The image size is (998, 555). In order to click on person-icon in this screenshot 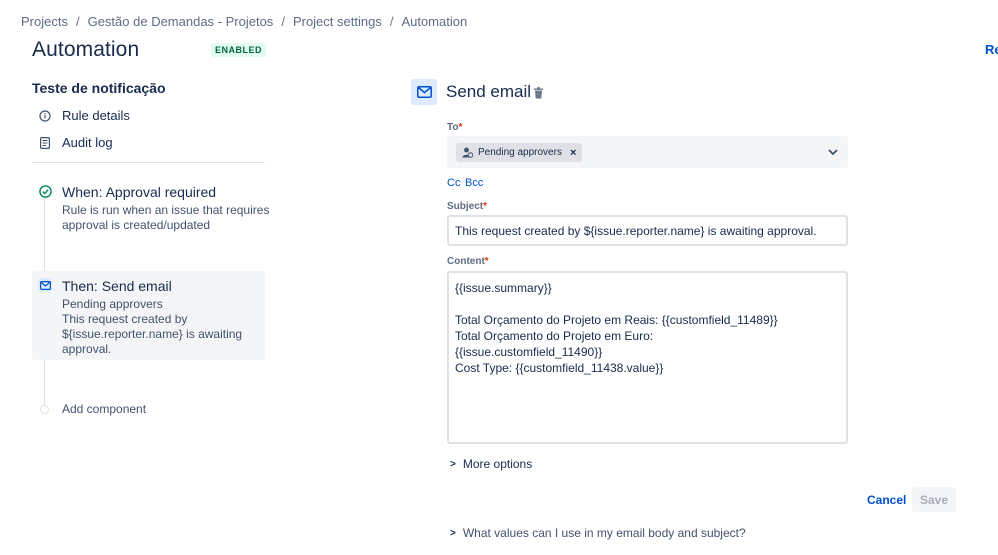, I will do `click(467, 152)`.